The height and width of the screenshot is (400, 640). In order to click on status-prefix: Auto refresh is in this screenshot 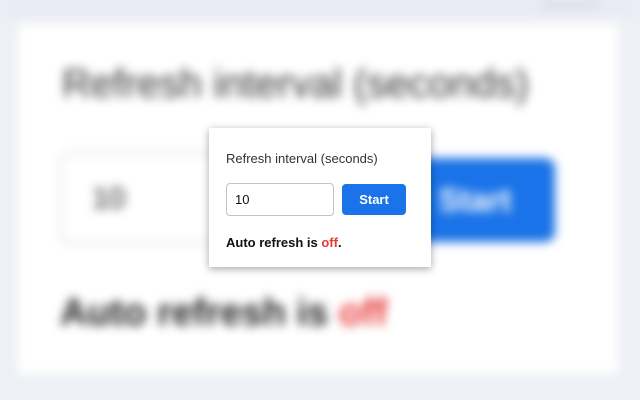, I will do `click(274, 242)`.